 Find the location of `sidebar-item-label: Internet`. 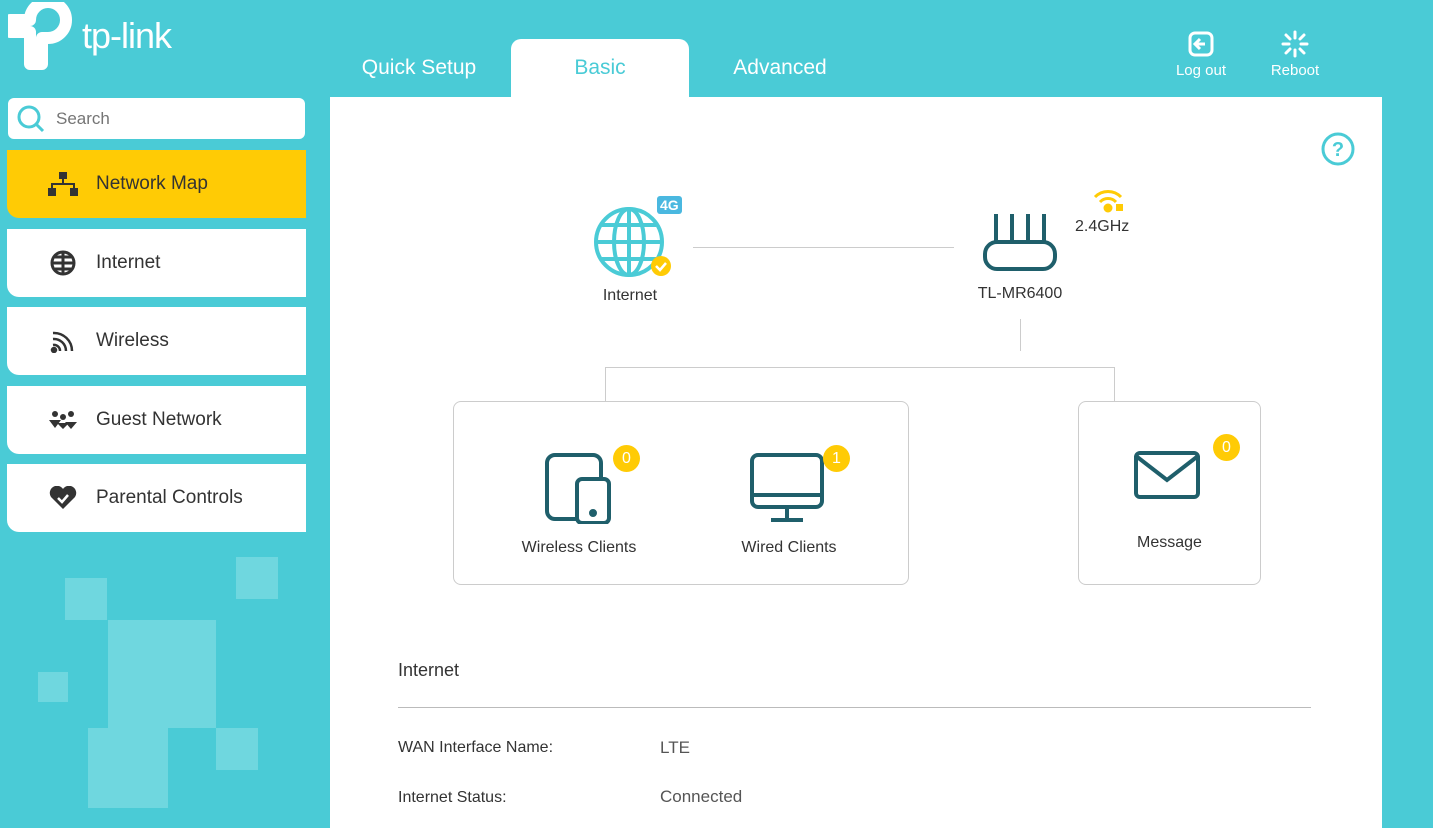

sidebar-item-label: Internet is located at coordinates (128, 262).